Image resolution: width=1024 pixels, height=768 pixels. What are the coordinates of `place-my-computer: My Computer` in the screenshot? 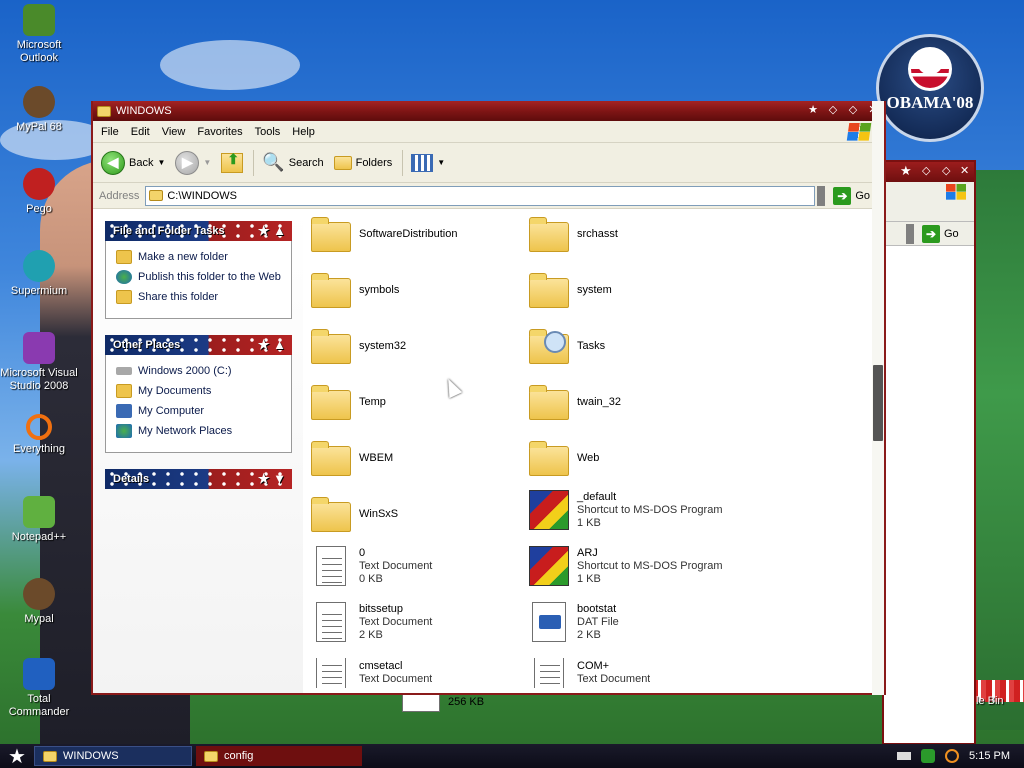 It's located at (199, 411).